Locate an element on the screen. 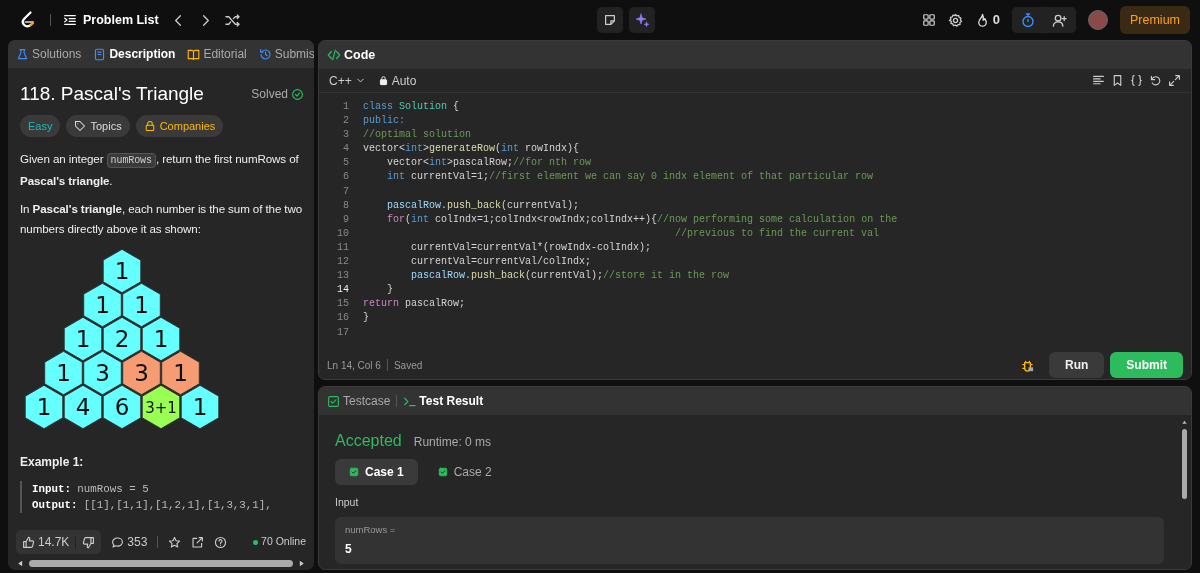 The image size is (1200, 573). grid-icon is located at coordinates (928, 20).